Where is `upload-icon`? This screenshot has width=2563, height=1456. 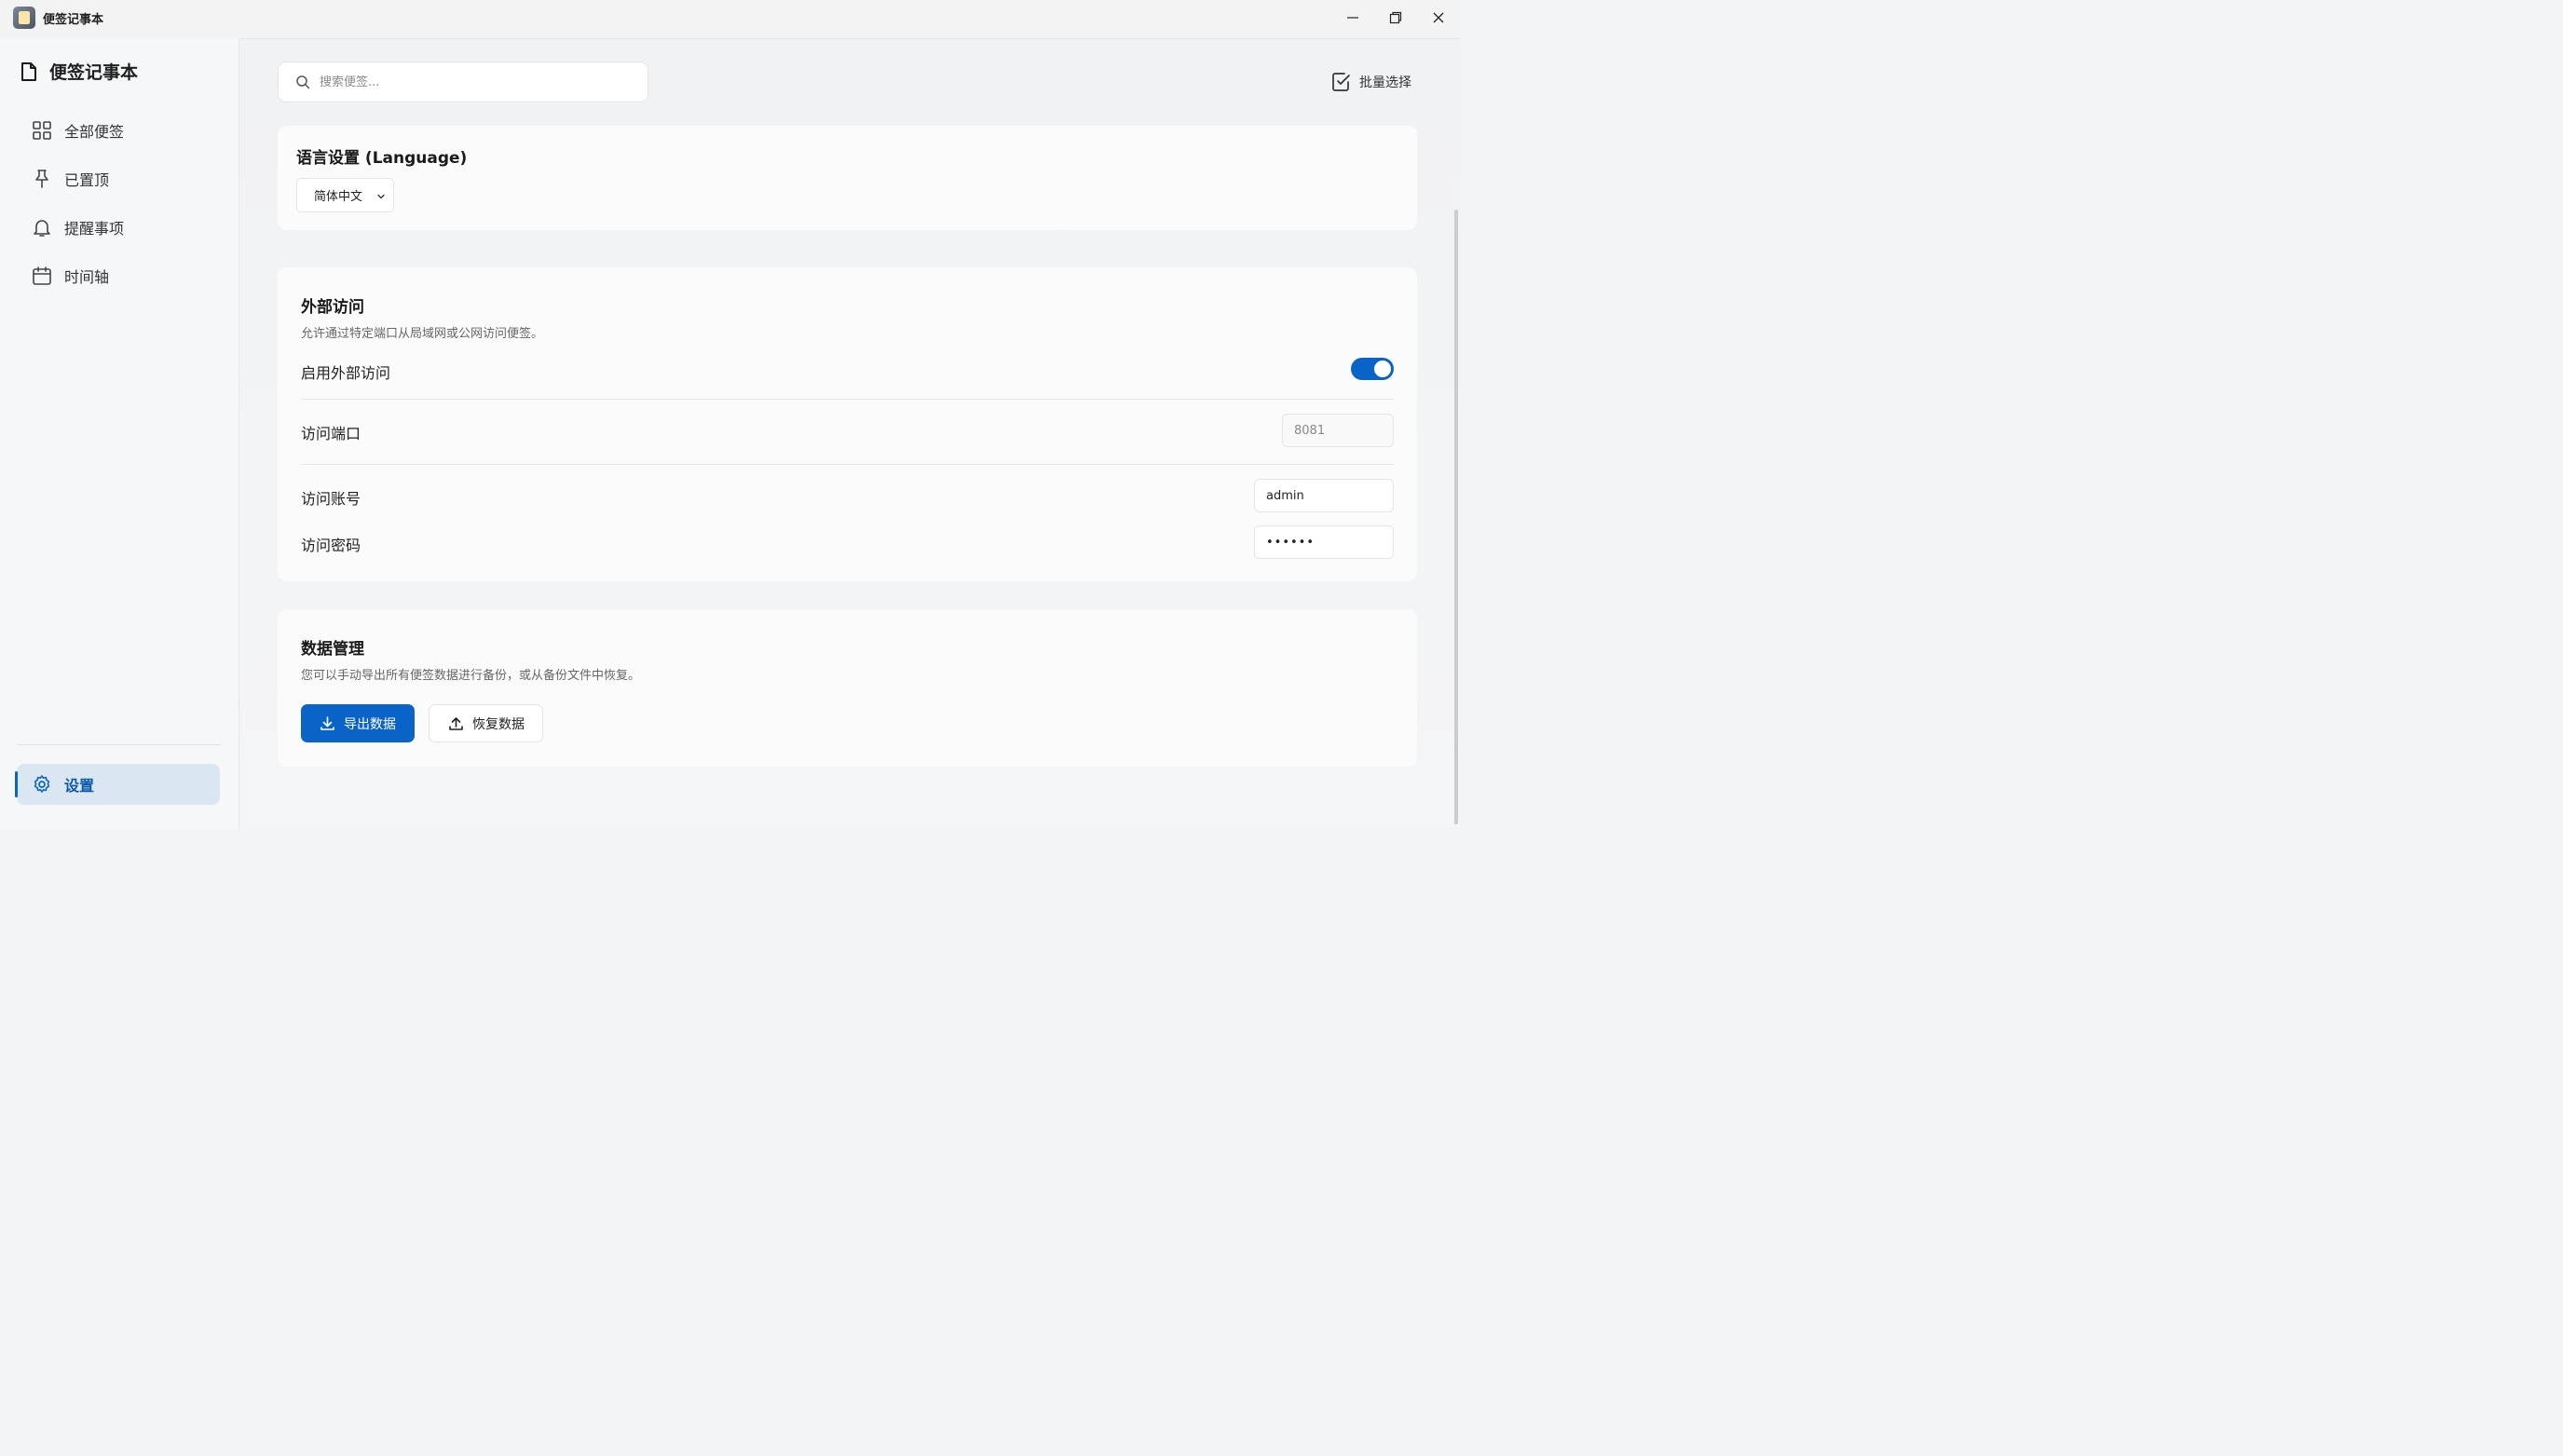
upload-icon is located at coordinates (456, 723).